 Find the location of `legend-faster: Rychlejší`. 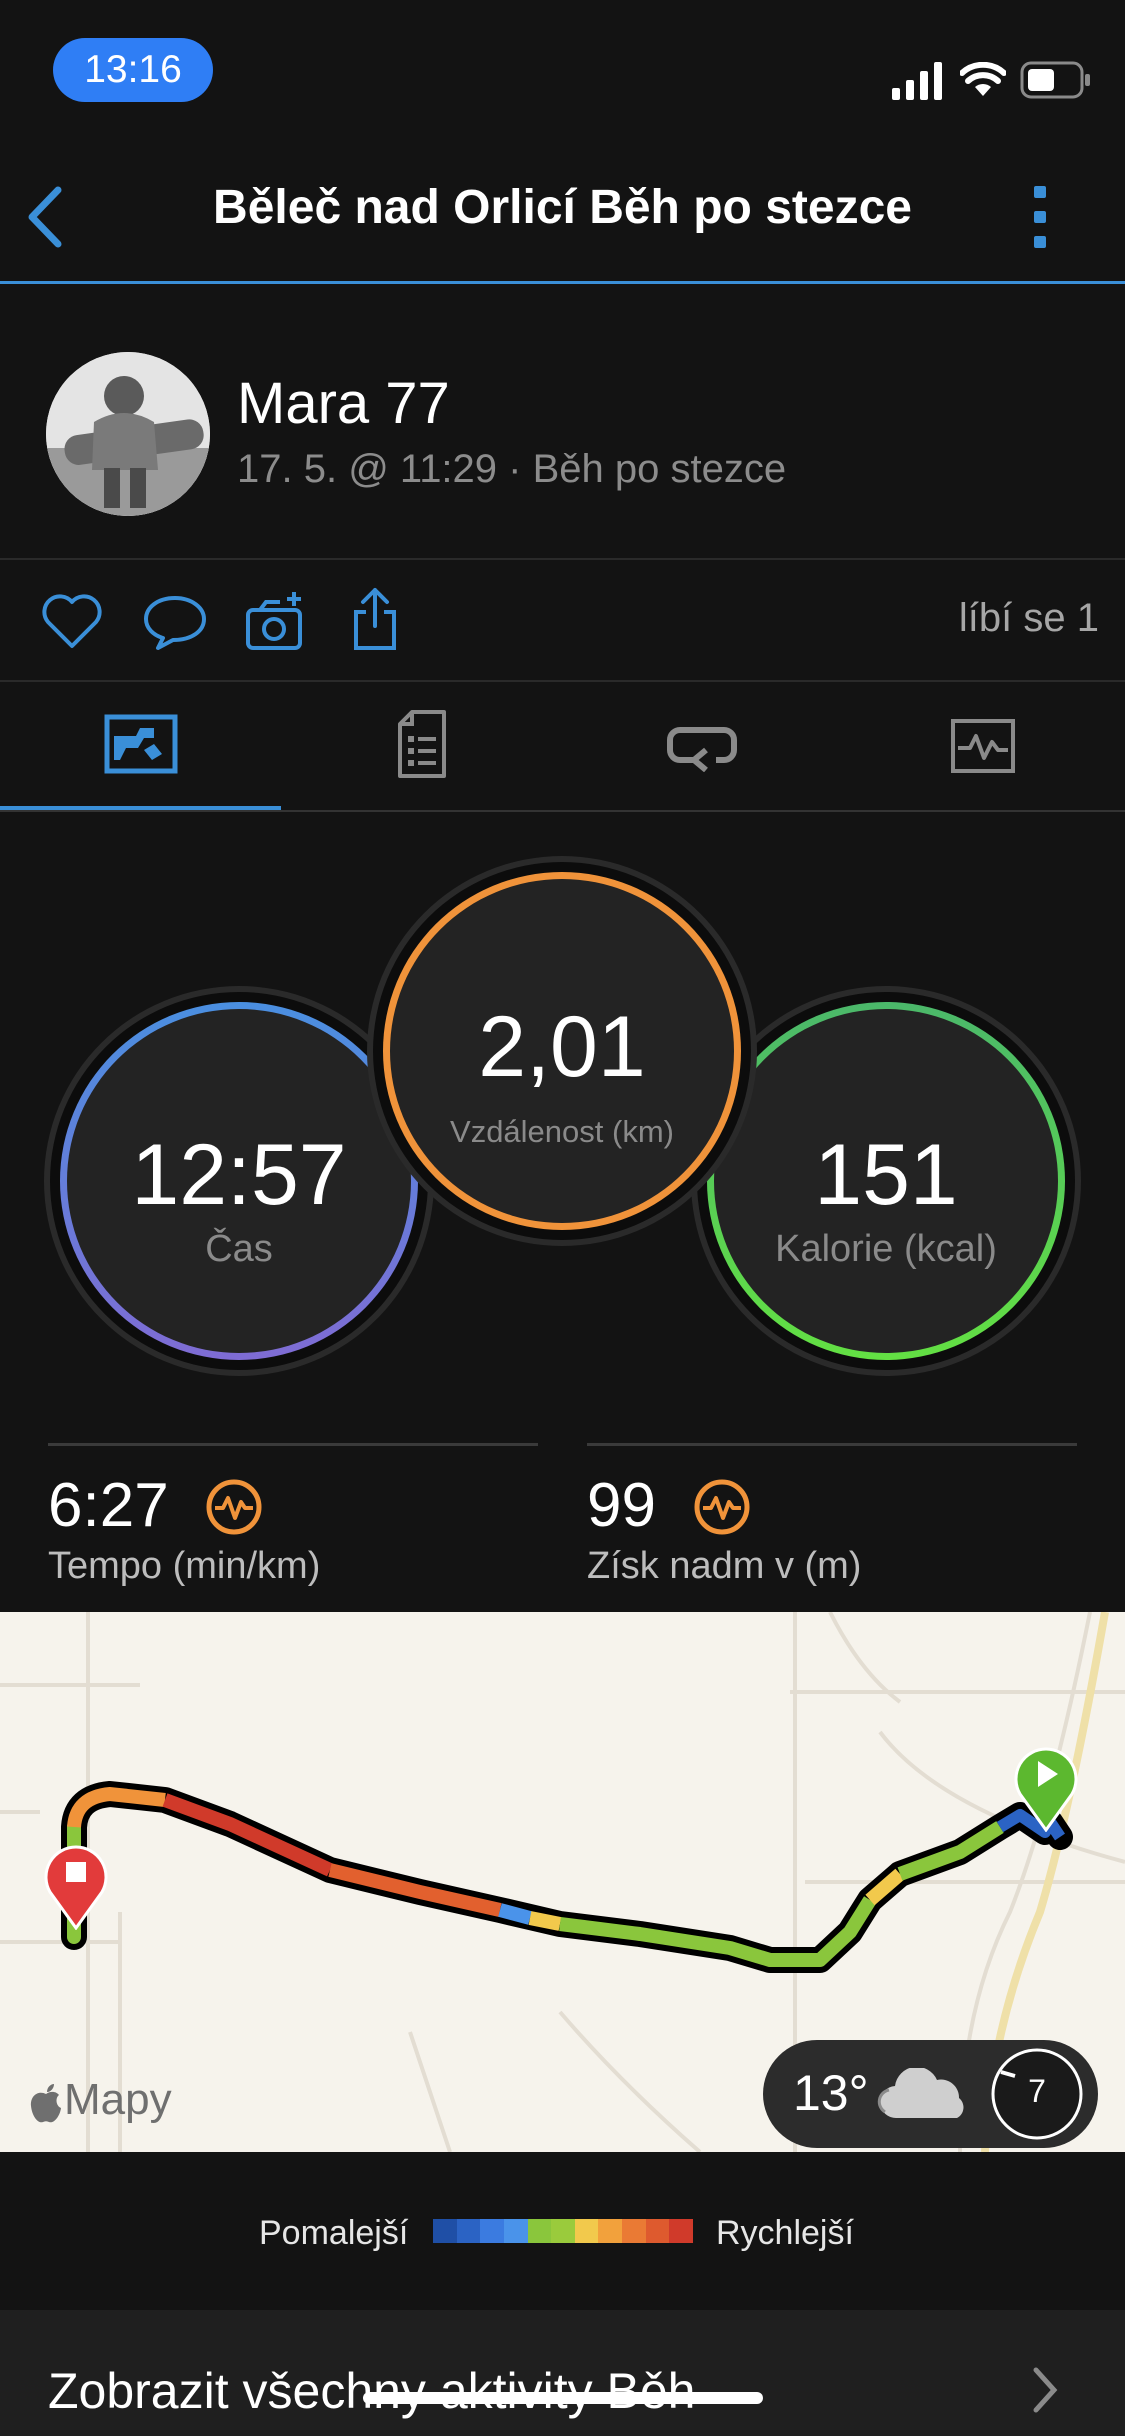

legend-faster: Rychlejší is located at coordinates (785, 2233).